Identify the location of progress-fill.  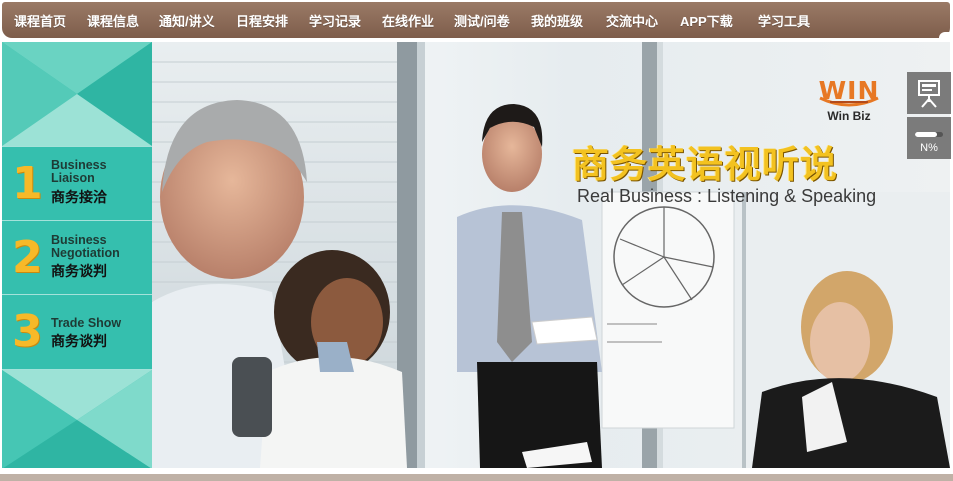
(926, 134).